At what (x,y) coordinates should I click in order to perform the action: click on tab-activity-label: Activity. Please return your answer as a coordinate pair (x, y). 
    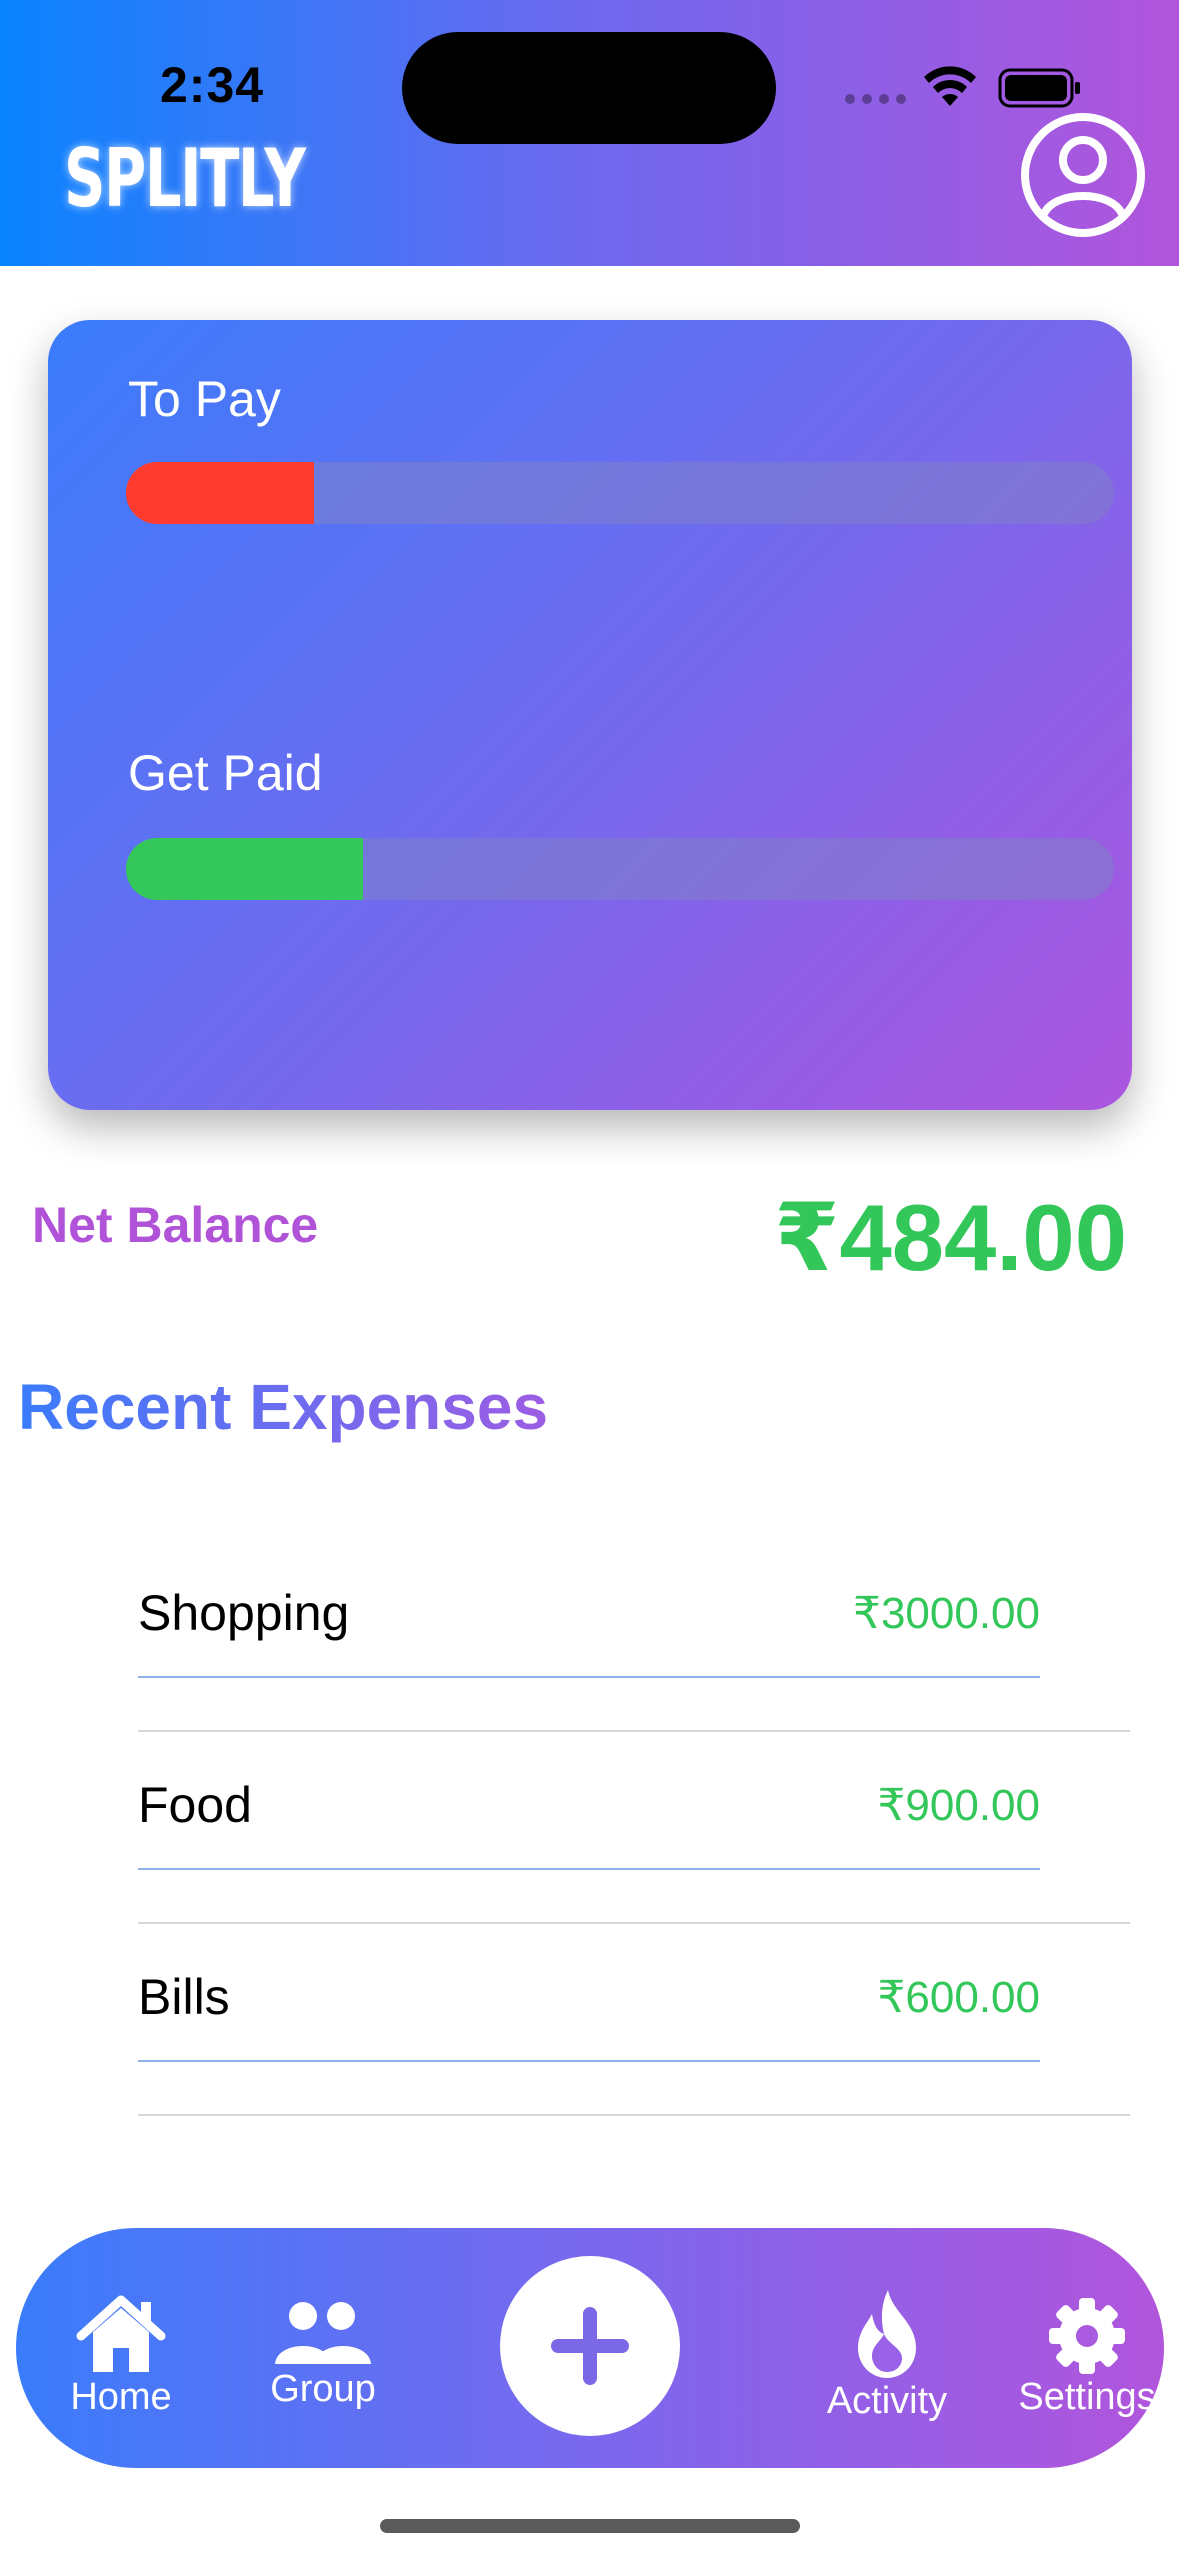
    Looking at the image, I should click on (887, 2401).